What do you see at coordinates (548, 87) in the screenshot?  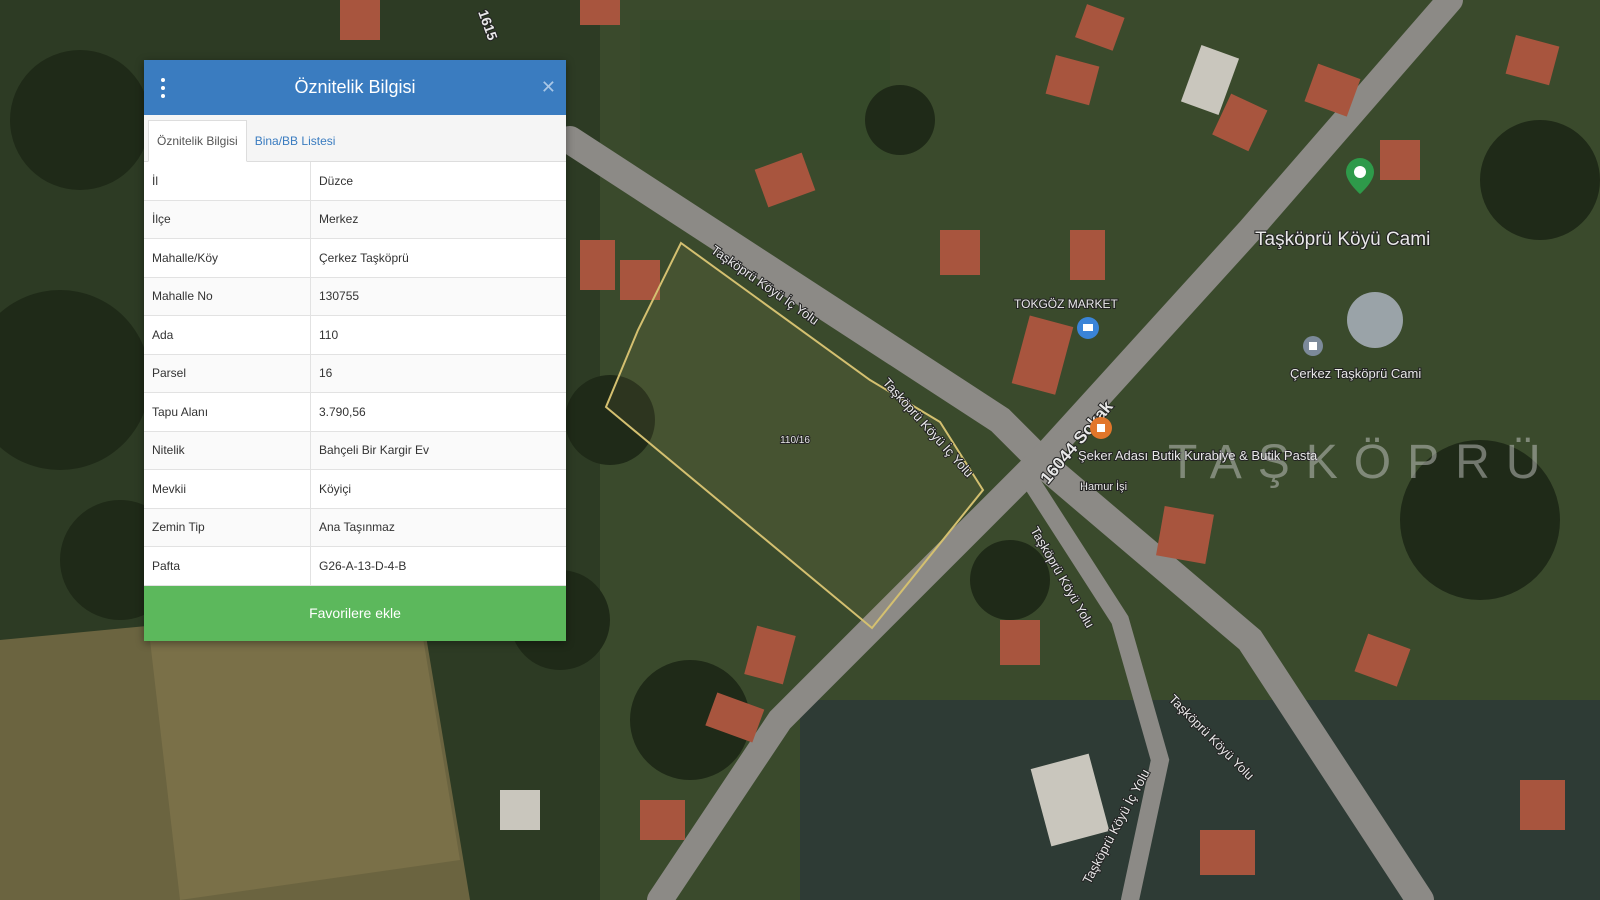 I see `close-icon: ✕` at bounding box center [548, 87].